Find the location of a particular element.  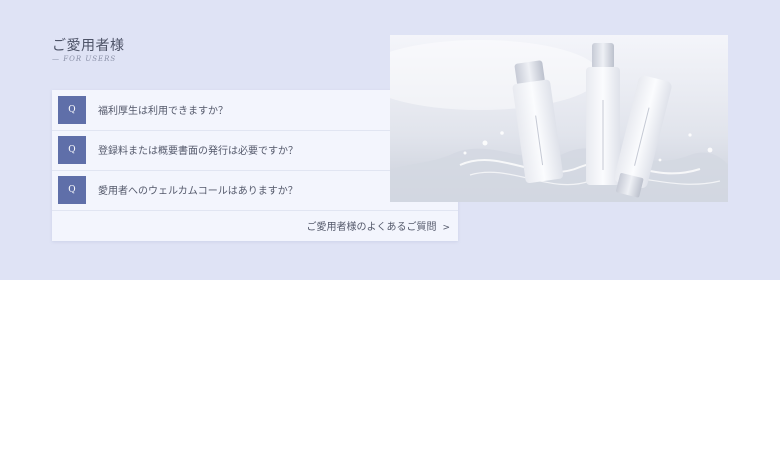

section-subtitle: — FOR USERS is located at coordinates (84, 59).